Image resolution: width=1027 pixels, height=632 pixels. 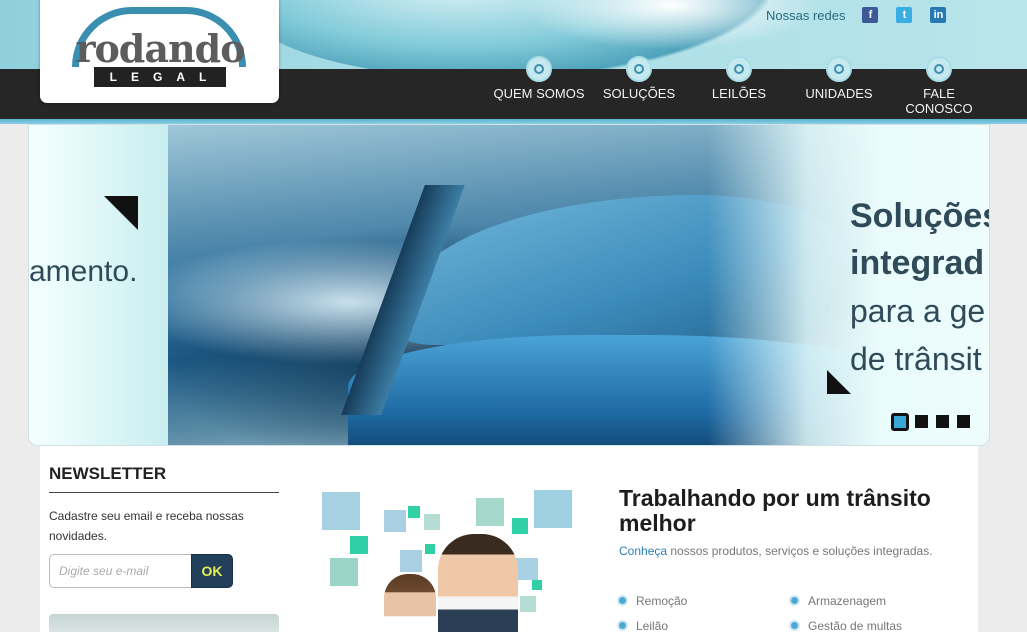 What do you see at coordinates (918, 311) in the screenshot?
I see `hero-headline-line3: para a ge` at bounding box center [918, 311].